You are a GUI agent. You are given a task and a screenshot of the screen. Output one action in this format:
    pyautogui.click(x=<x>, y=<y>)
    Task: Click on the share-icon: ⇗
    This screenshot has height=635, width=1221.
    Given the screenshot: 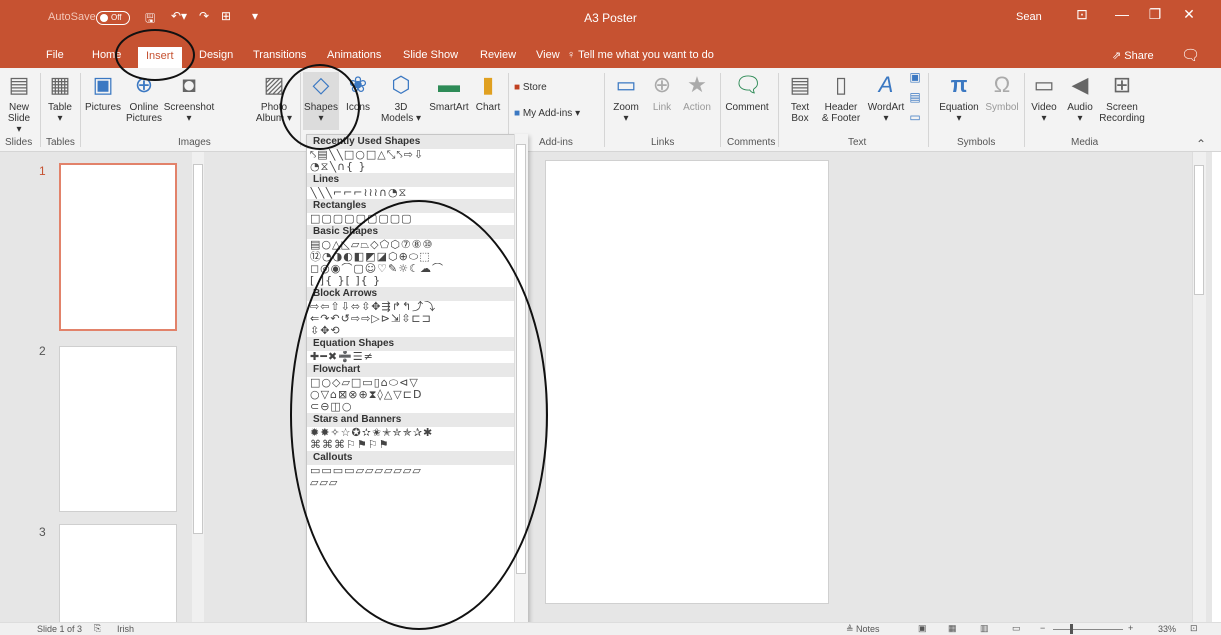 What is the action you would take?
    pyautogui.click(x=1118, y=56)
    